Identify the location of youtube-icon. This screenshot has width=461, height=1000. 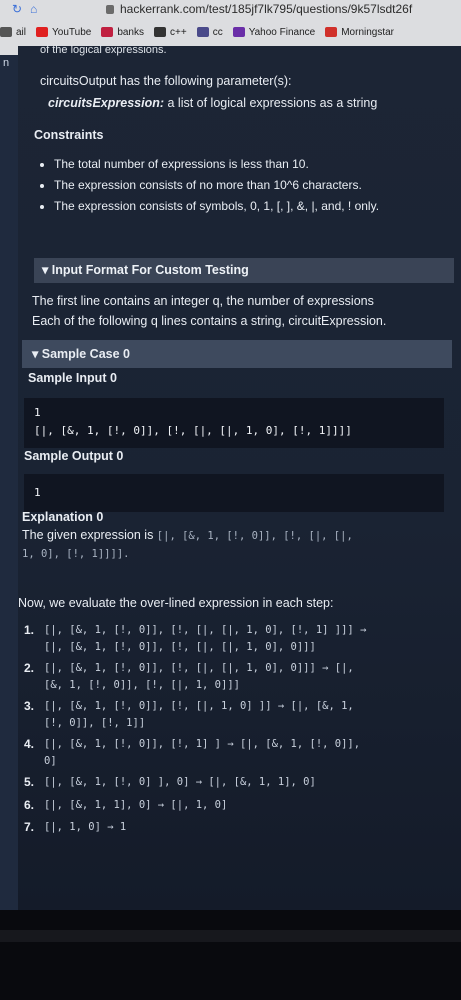
(42, 32).